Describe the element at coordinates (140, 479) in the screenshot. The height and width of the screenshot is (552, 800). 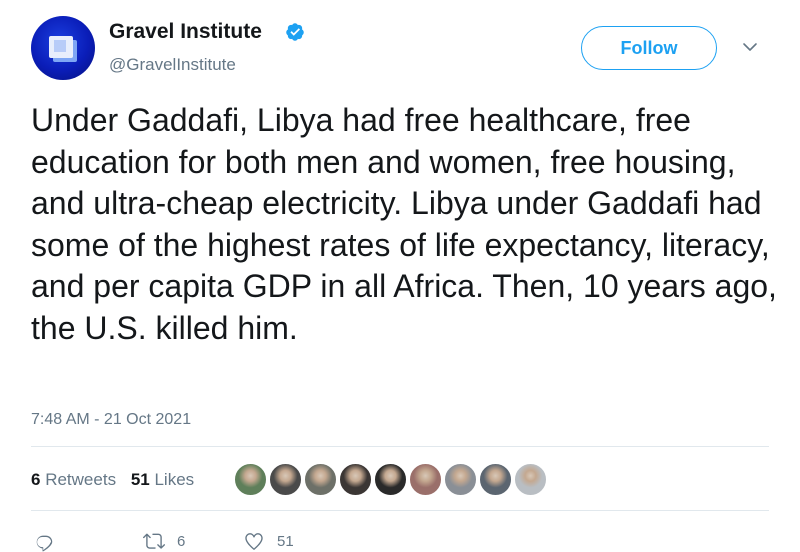
I see `likes-count: 51` at that location.